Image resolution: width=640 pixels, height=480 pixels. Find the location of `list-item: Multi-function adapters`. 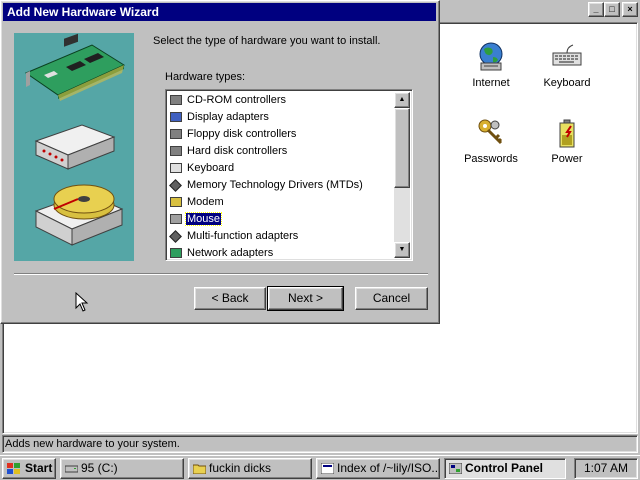

list-item: Multi-function adapters is located at coordinates (282, 236).